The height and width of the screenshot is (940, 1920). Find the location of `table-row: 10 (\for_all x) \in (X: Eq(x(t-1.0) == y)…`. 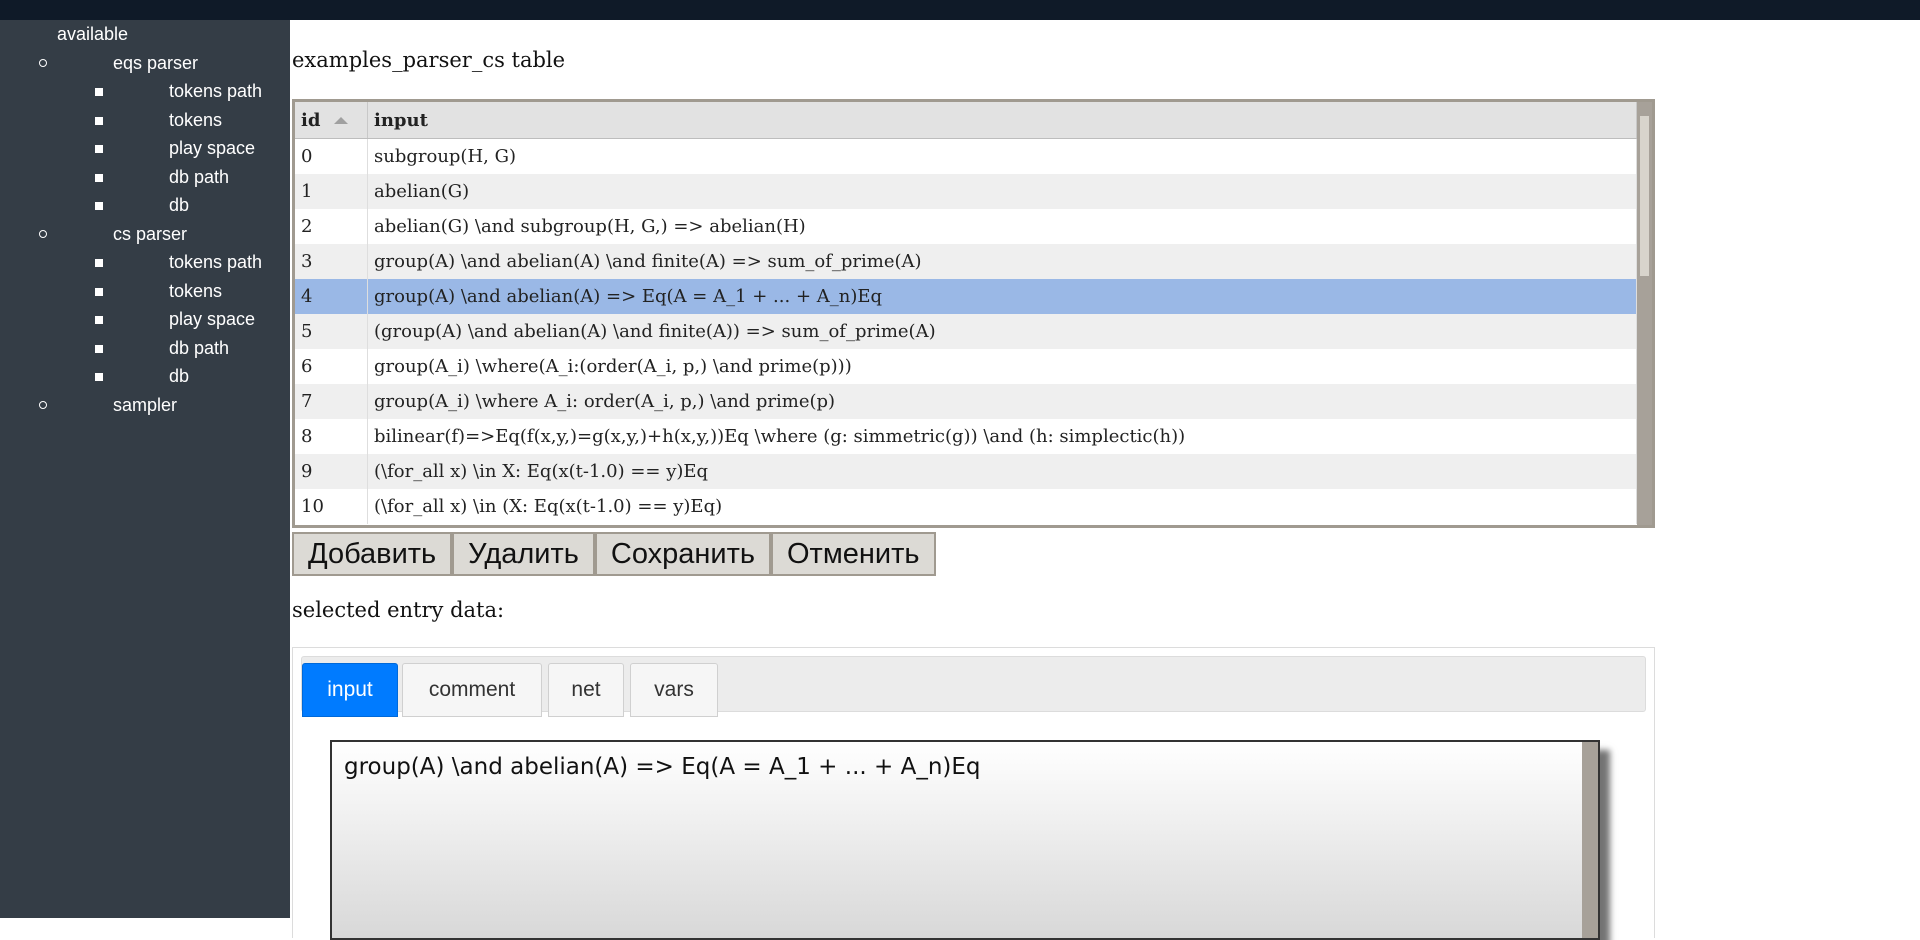

table-row: 10 (\for_all x) \in (X: Eq(x(t-1.0) == y)… is located at coordinates (966, 506).